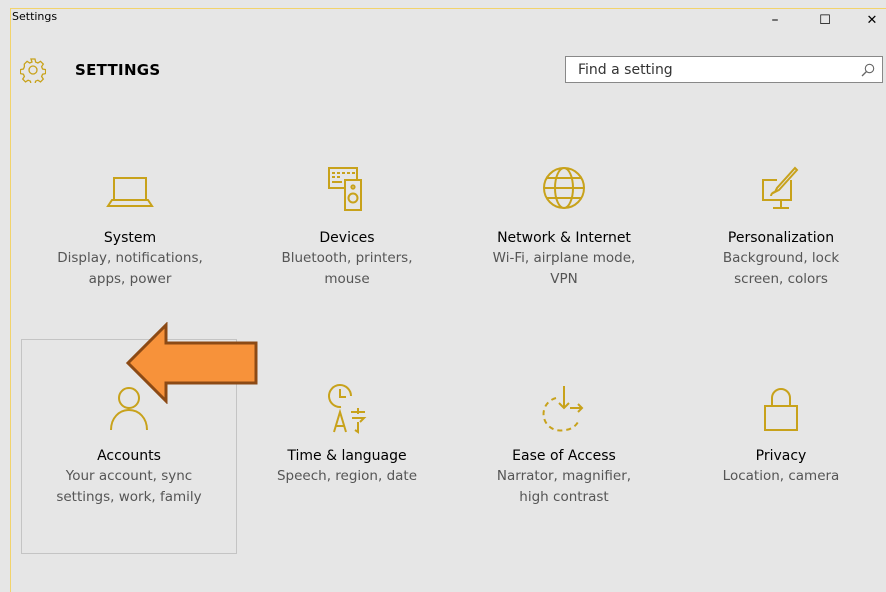 The image size is (886, 592). What do you see at coordinates (781, 279) in the screenshot?
I see `tile-description: screen, colors` at bounding box center [781, 279].